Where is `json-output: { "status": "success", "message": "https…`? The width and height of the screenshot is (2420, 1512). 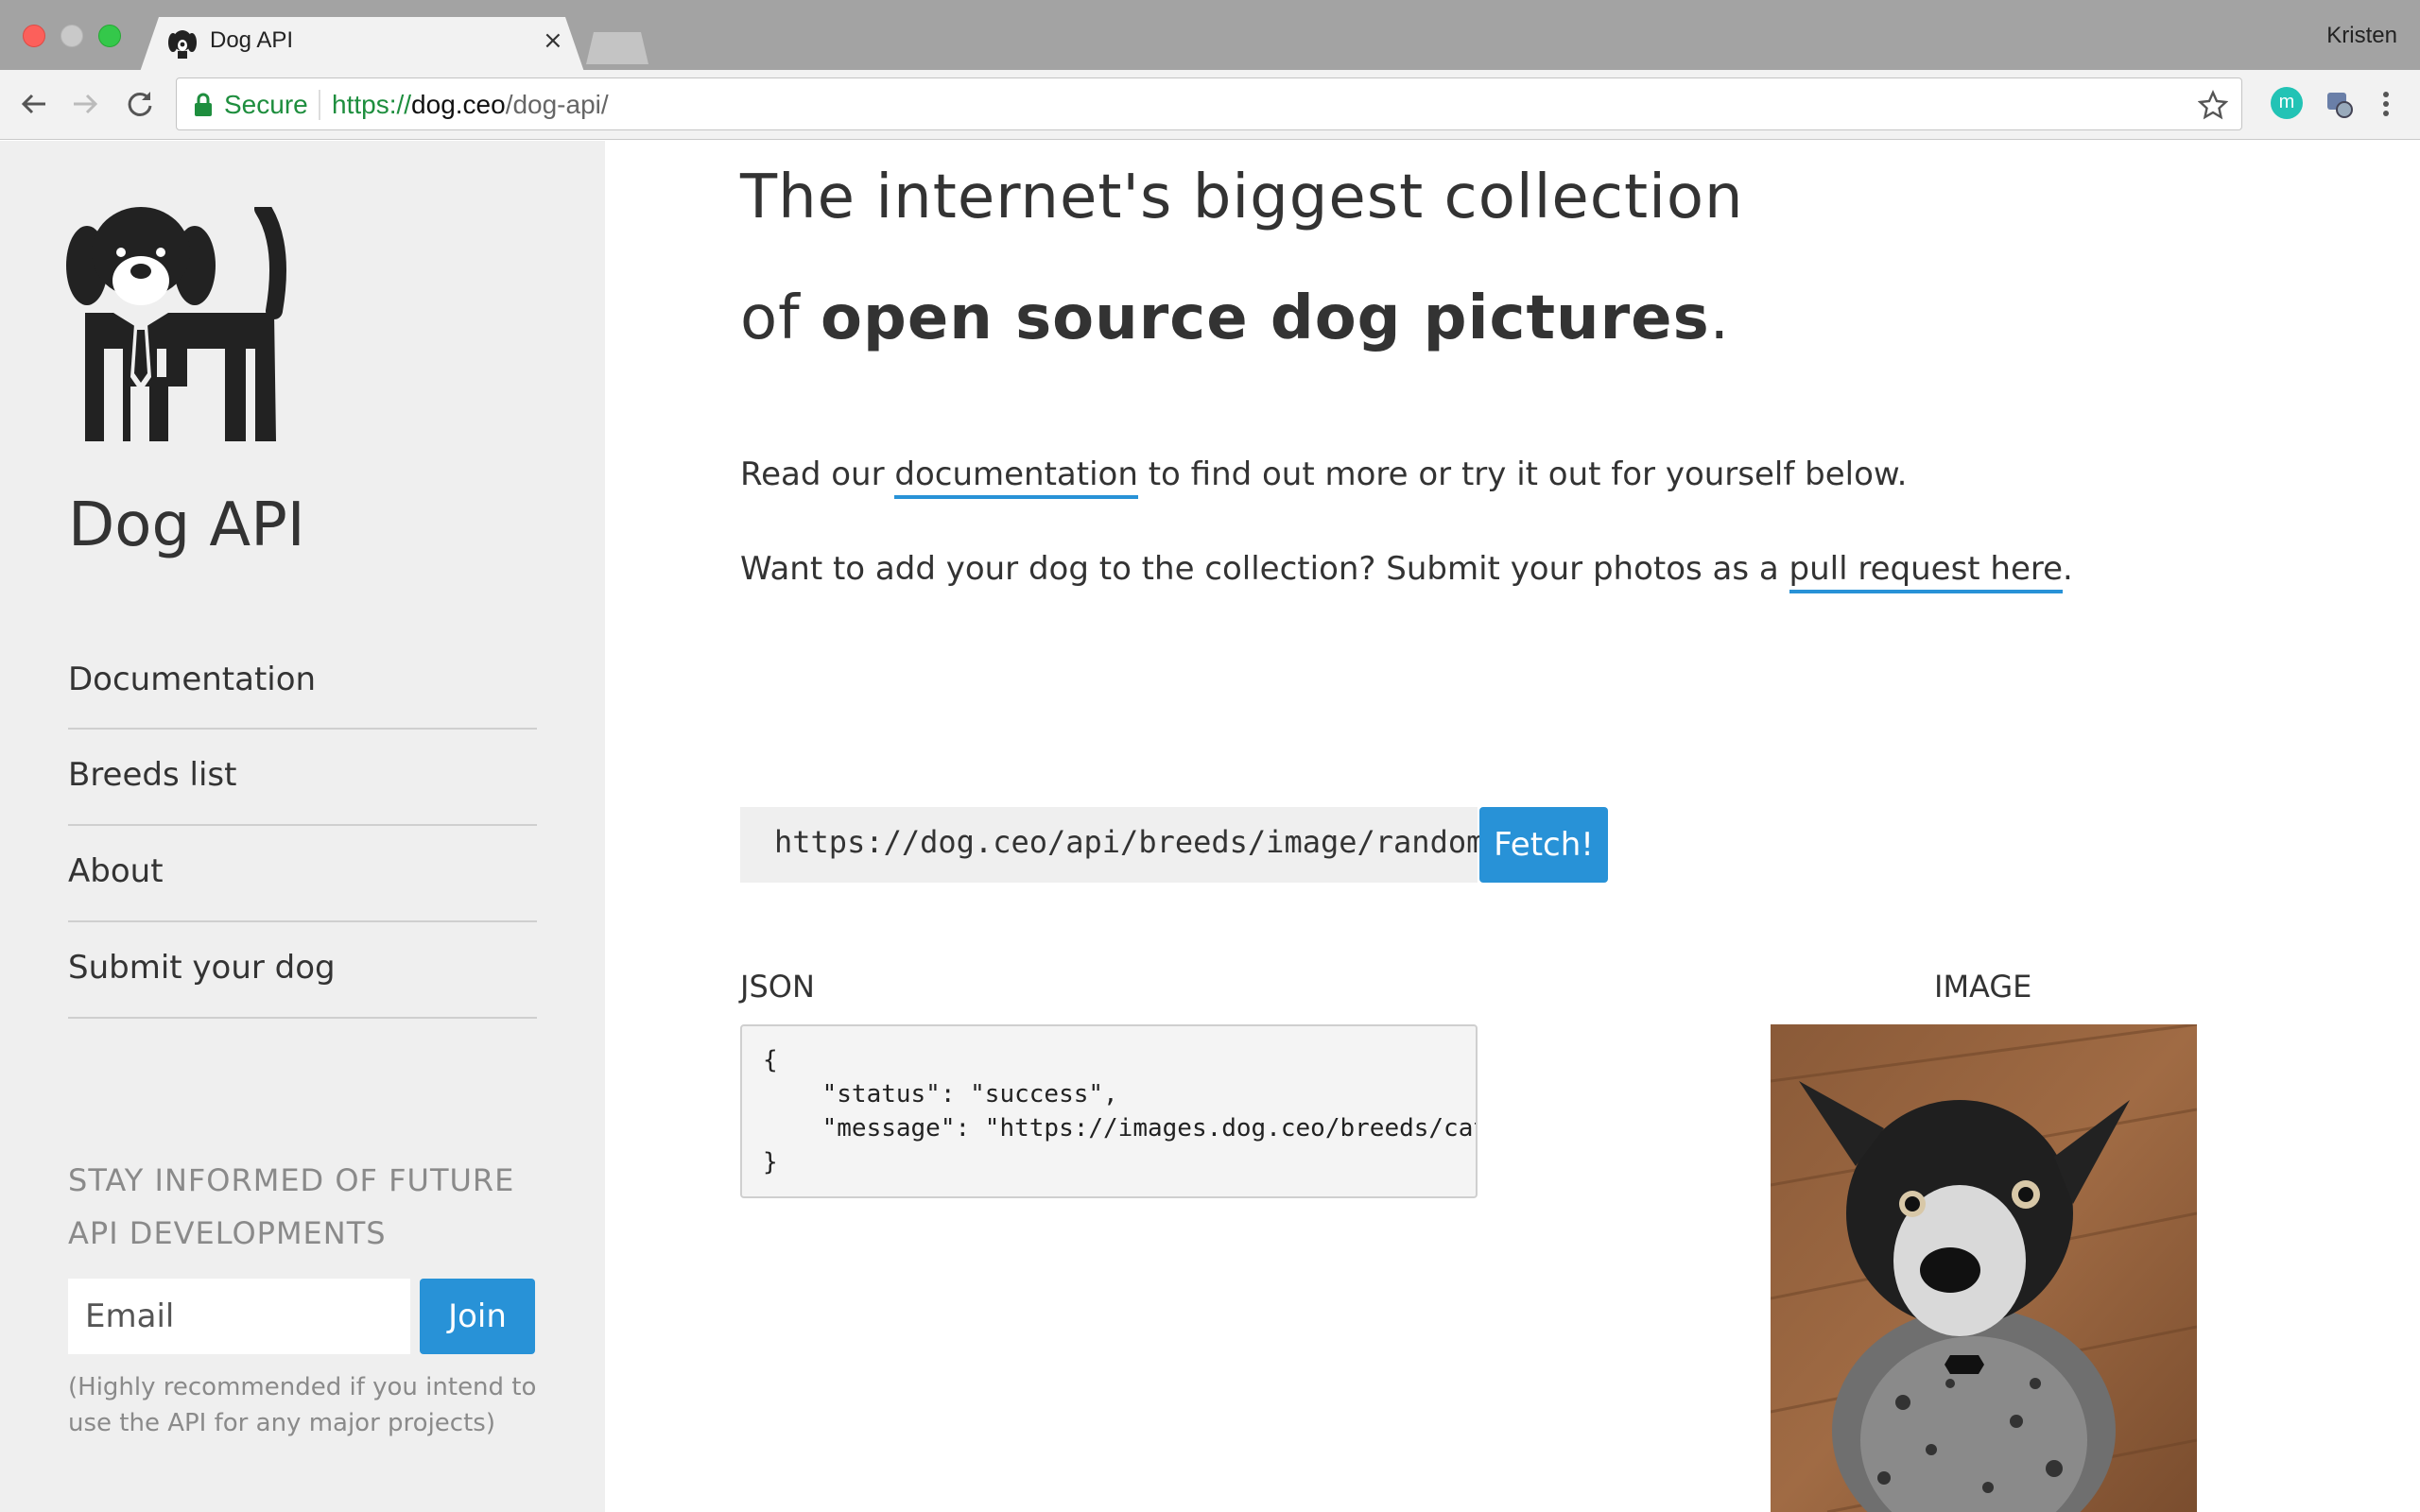 json-output: { "status": "success", "message": "https… is located at coordinates (1109, 1111).